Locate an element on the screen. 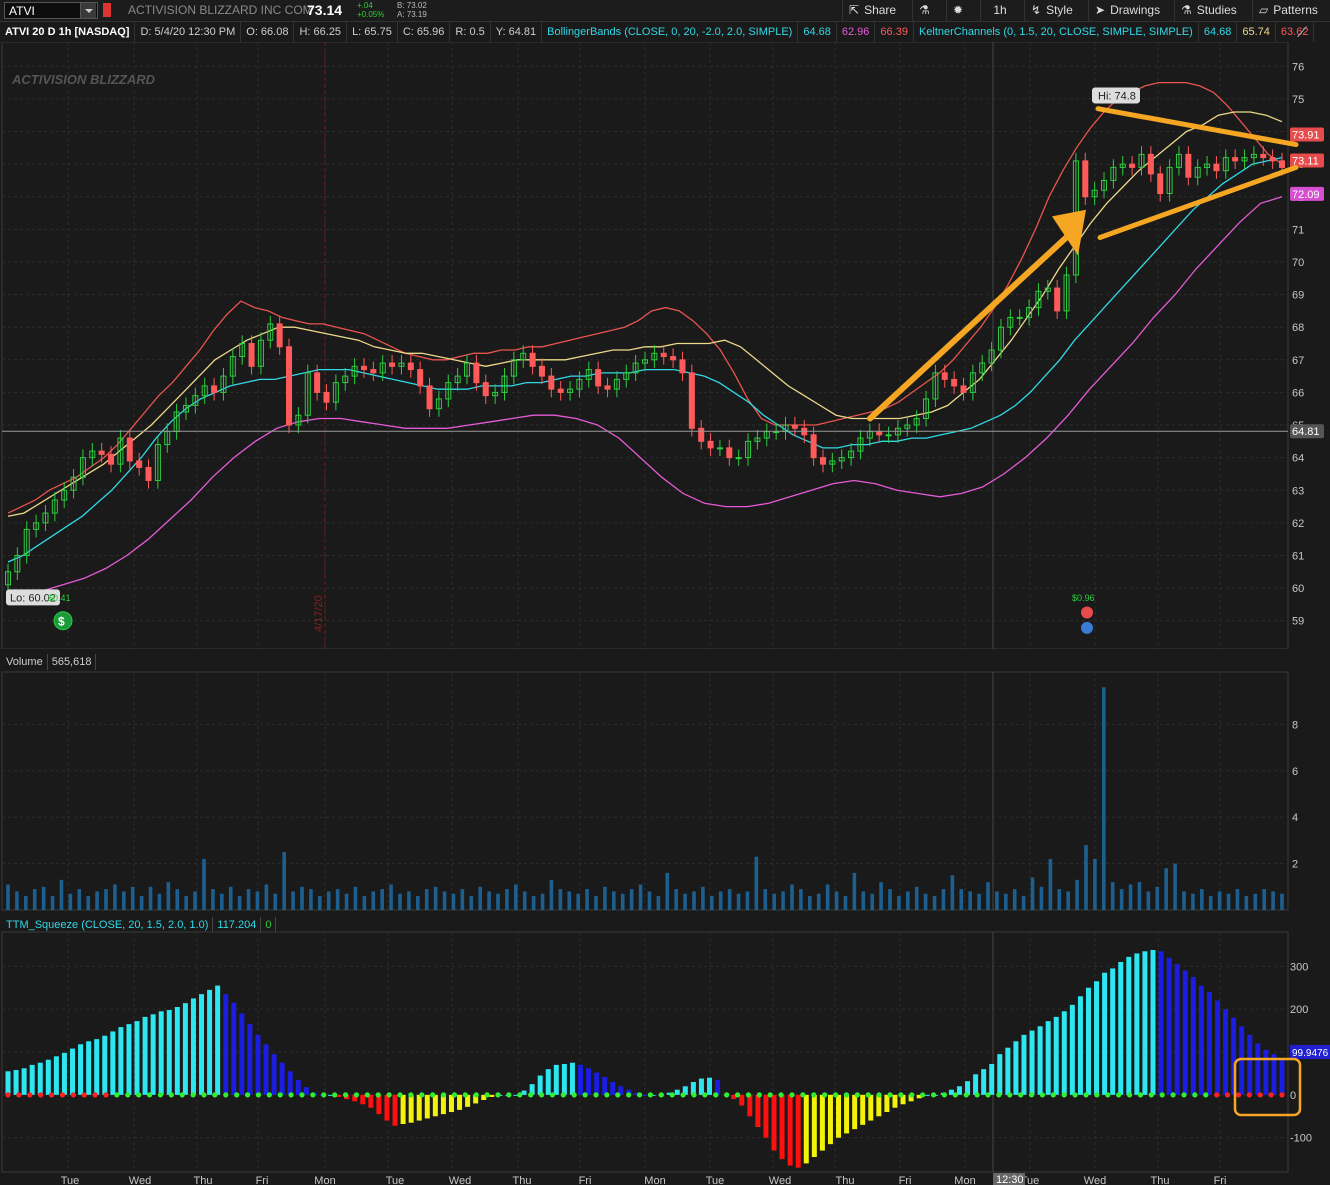 The height and width of the screenshot is (1185, 1330). volume-tick-label: 4 is located at coordinates (1295, 818).